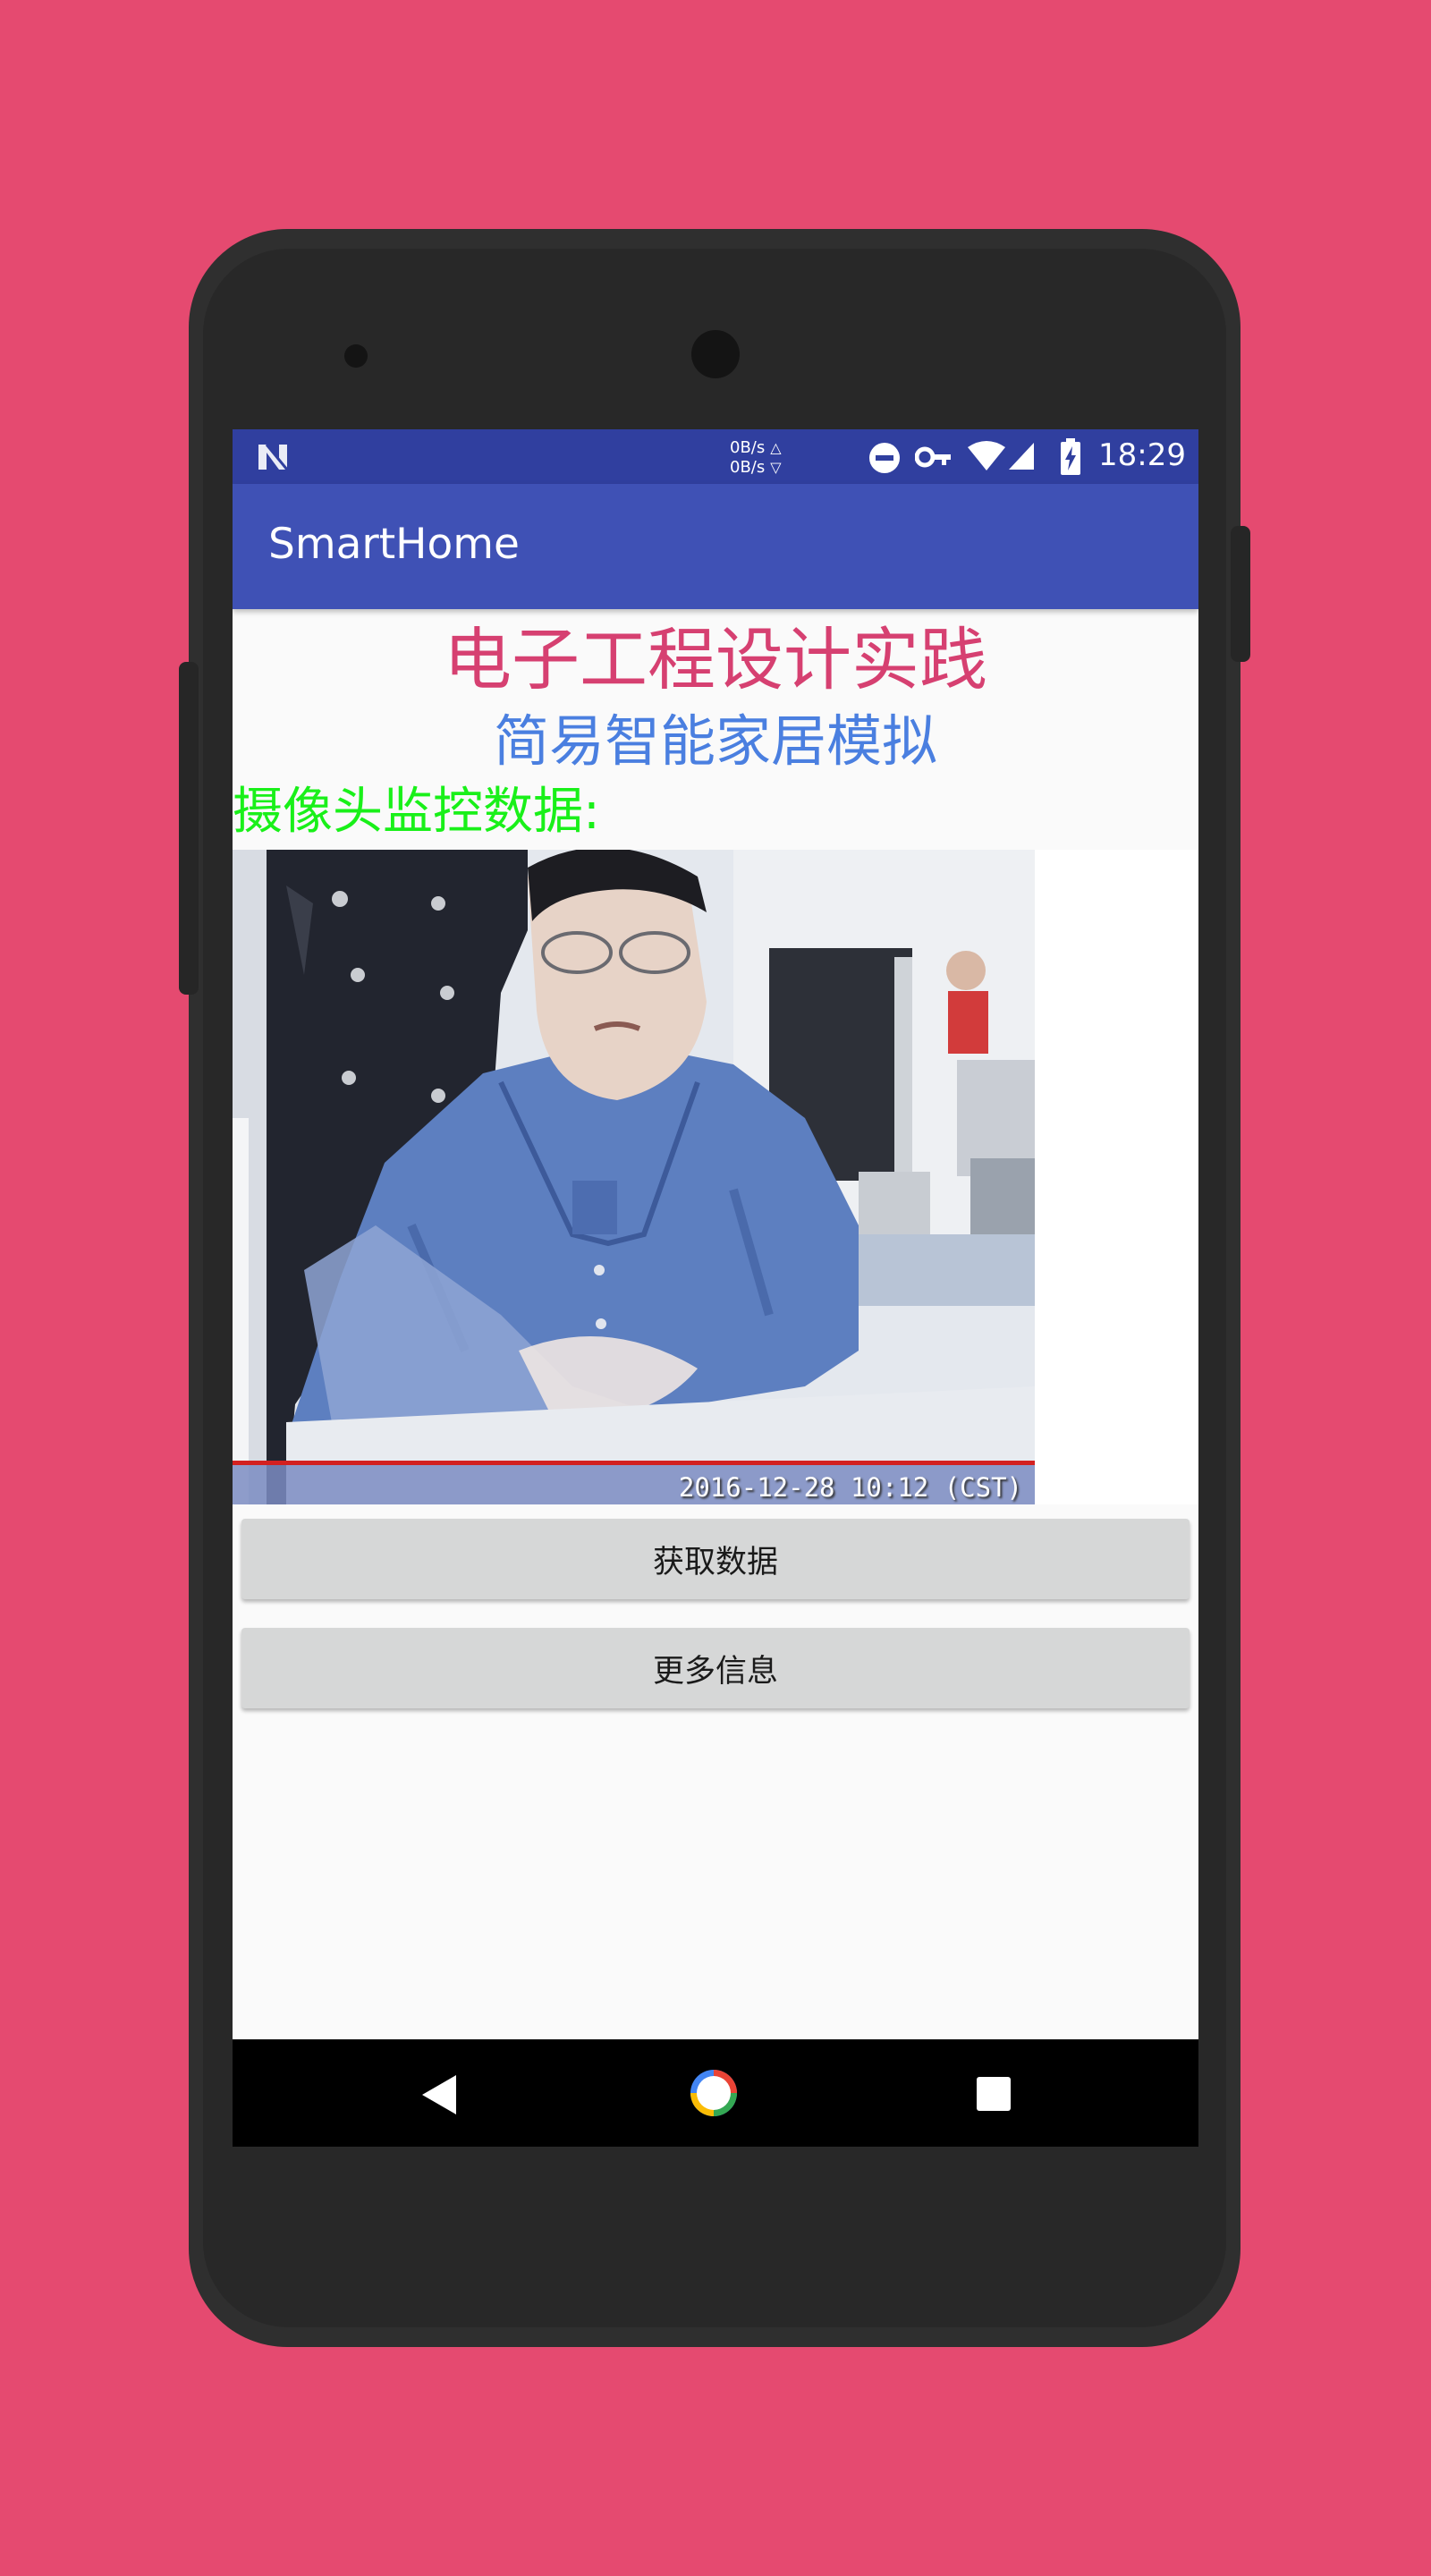 This screenshot has height=2576, width=1431. I want to click on camera-label: 摄像头监控数据:, so click(417, 812).